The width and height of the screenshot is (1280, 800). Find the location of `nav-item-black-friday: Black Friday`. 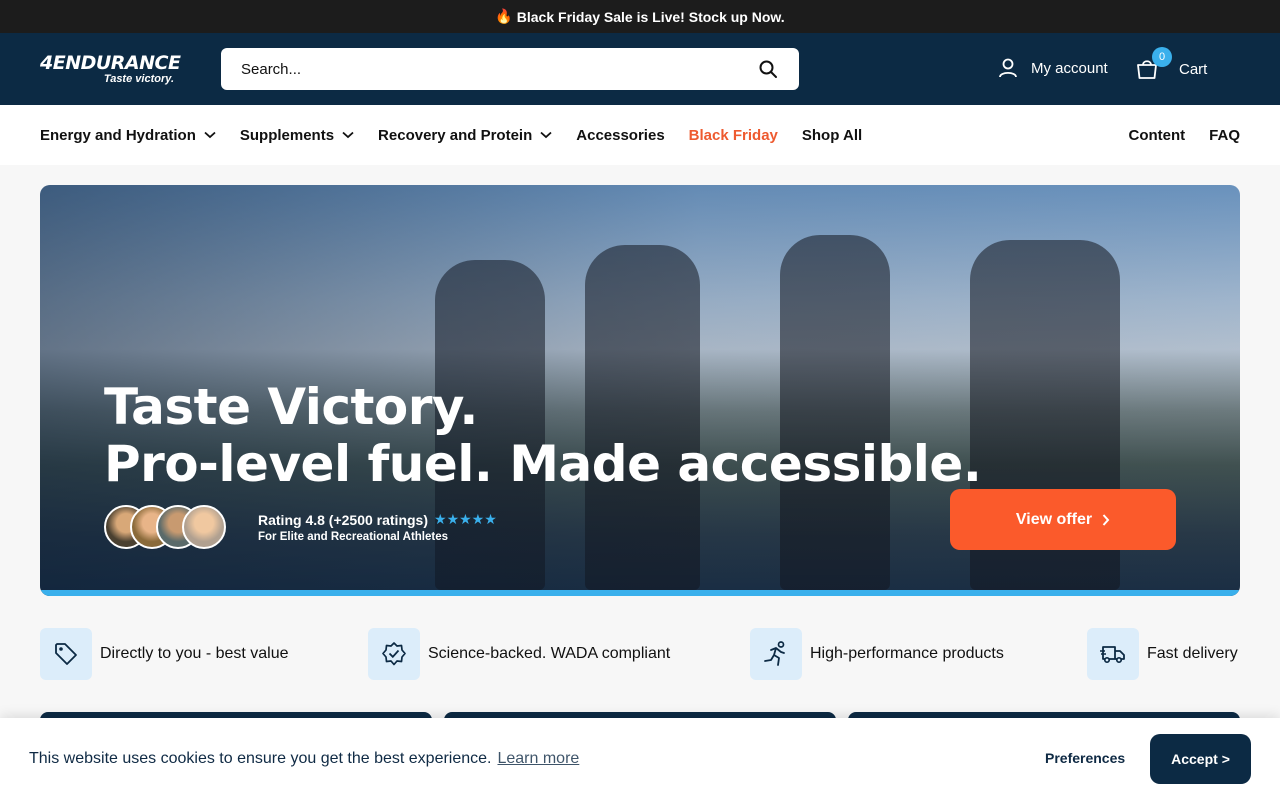

nav-item-black-friday: Black Friday is located at coordinates (733, 135).